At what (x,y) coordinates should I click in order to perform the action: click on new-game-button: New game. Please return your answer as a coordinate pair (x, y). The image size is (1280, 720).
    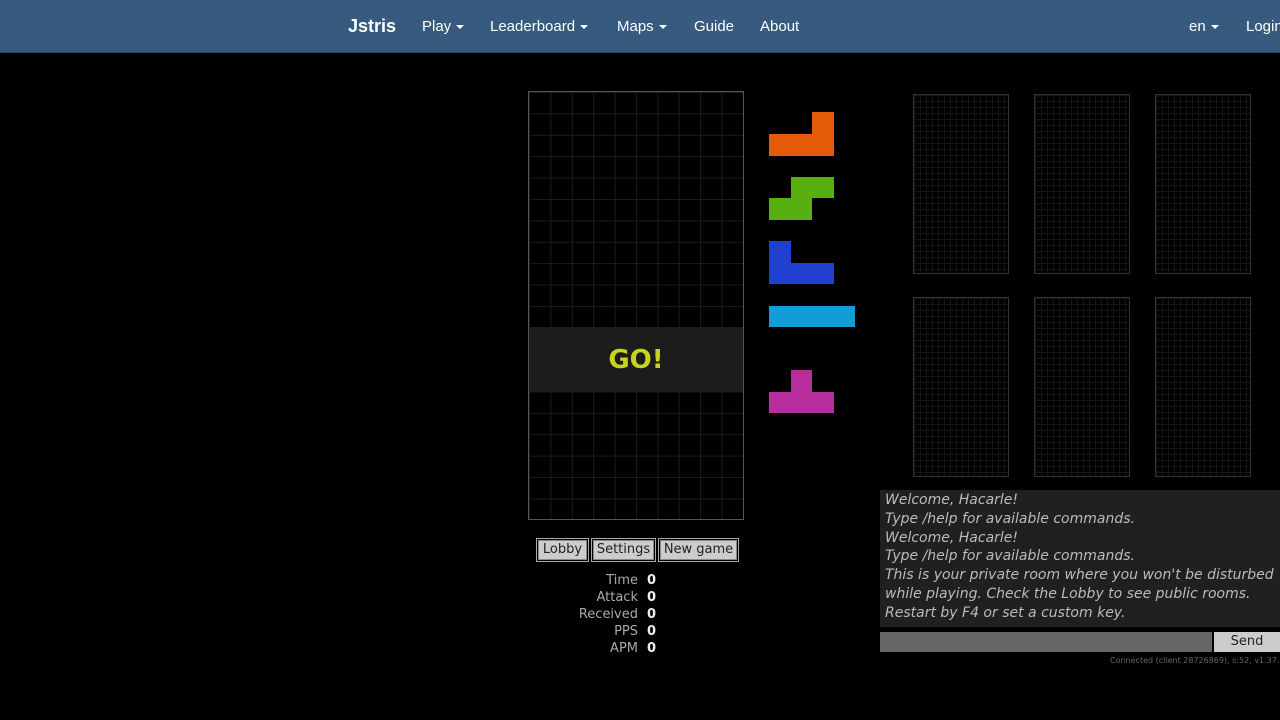
    Looking at the image, I should click on (698, 550).